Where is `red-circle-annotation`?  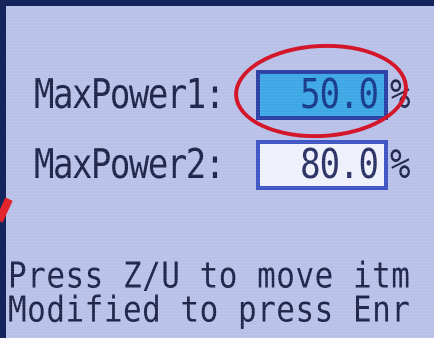 red-circle-annotation is located at coordinates (321, 91).